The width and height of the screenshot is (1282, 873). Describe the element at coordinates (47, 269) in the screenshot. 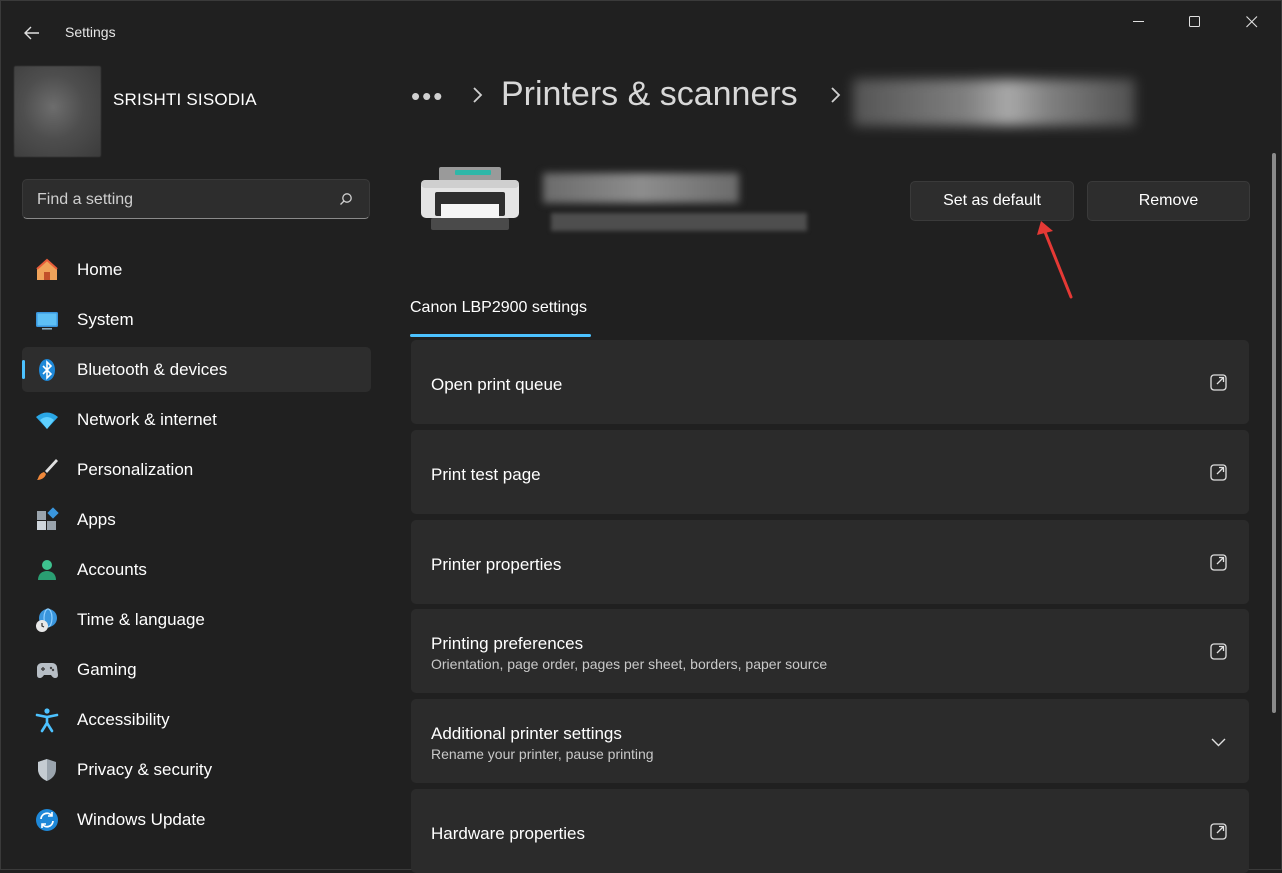

I see `home-icon` at that location.